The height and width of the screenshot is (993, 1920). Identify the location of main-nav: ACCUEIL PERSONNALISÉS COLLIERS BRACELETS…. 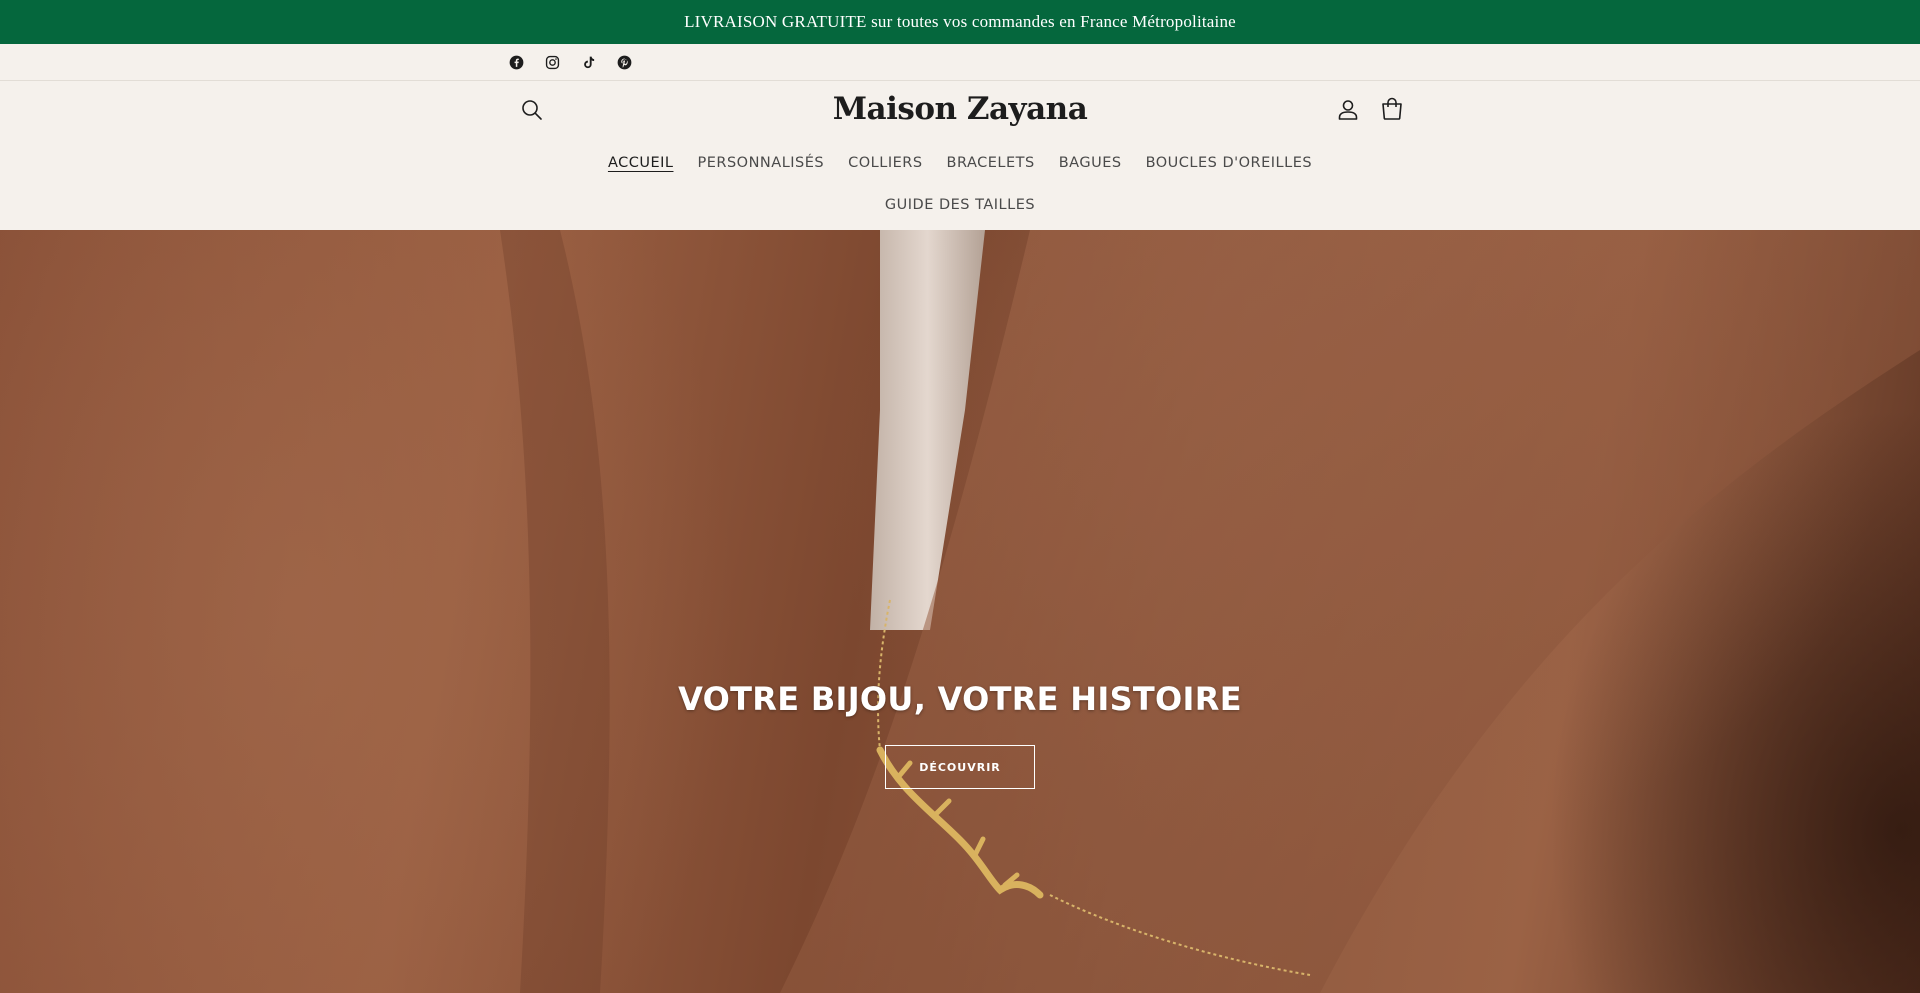
(960, 163).